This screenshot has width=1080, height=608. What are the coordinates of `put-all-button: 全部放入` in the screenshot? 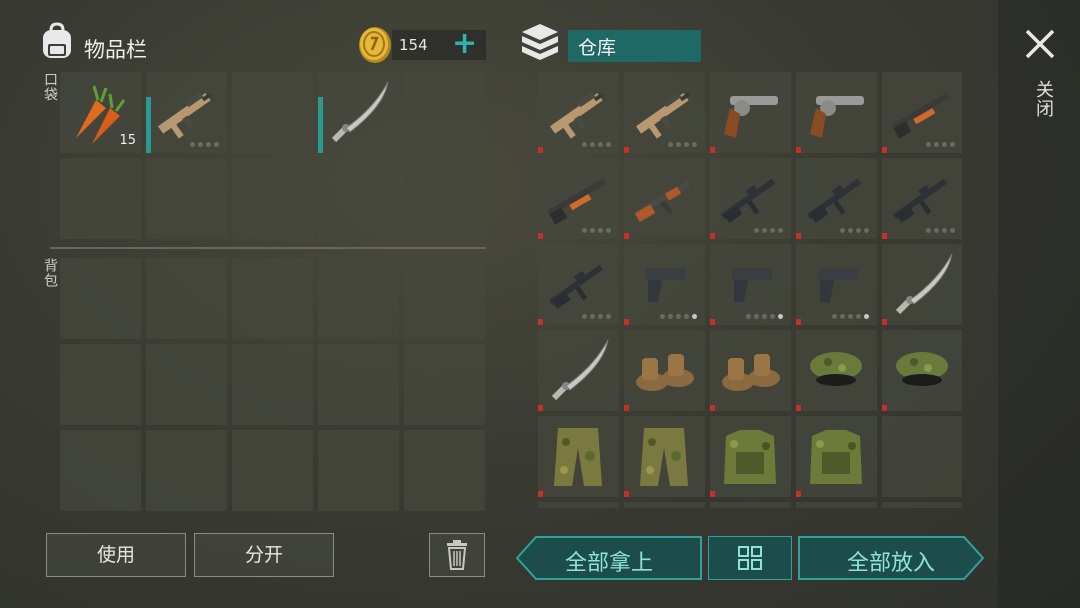 It's located at (891, 558).